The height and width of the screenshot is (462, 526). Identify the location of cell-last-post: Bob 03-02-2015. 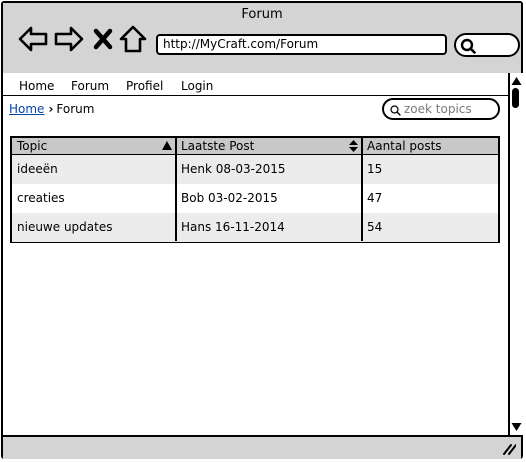
(229, 198).